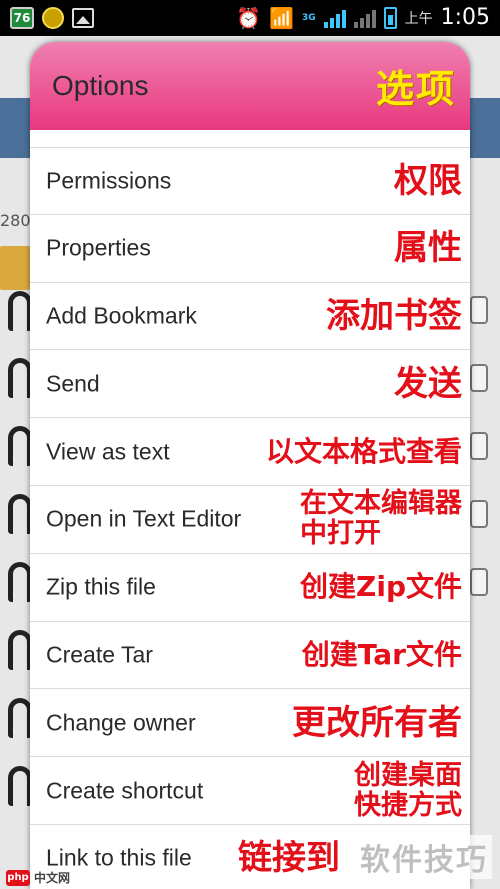 The width and height of the screenshot is (500, 889). Describe the element at coordinates (15, 220) in the screenshot. I see `background-item-text: 280` at that location.